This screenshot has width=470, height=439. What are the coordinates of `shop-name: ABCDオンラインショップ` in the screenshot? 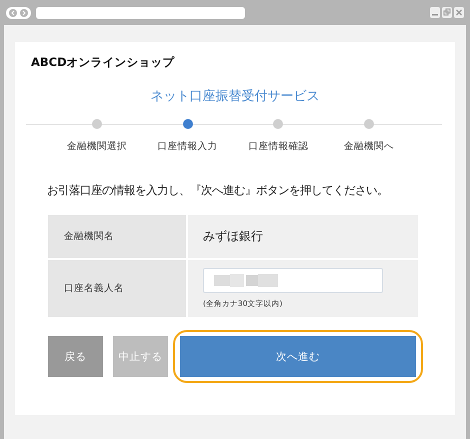 It's located at (103, 62).